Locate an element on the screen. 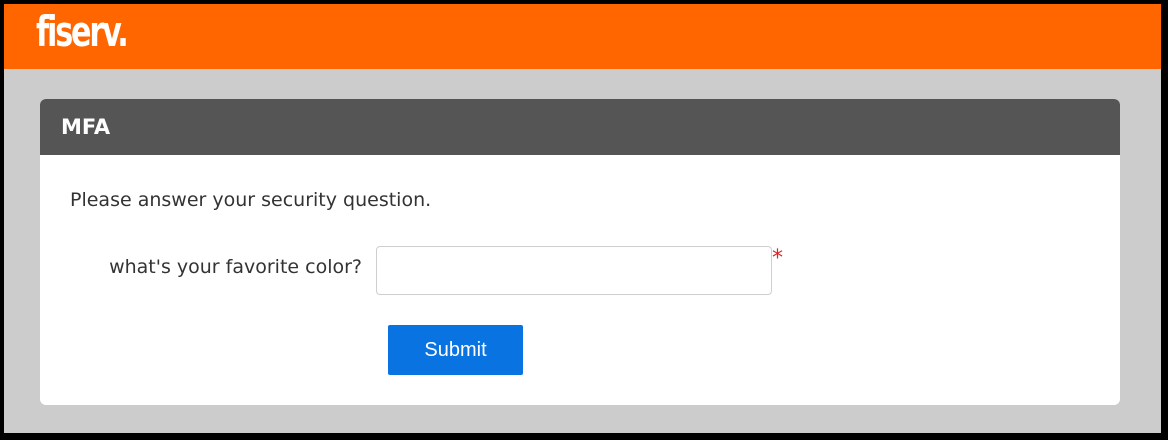  security-question-label: what's your favorite color? is located at coordinates (235, 267).